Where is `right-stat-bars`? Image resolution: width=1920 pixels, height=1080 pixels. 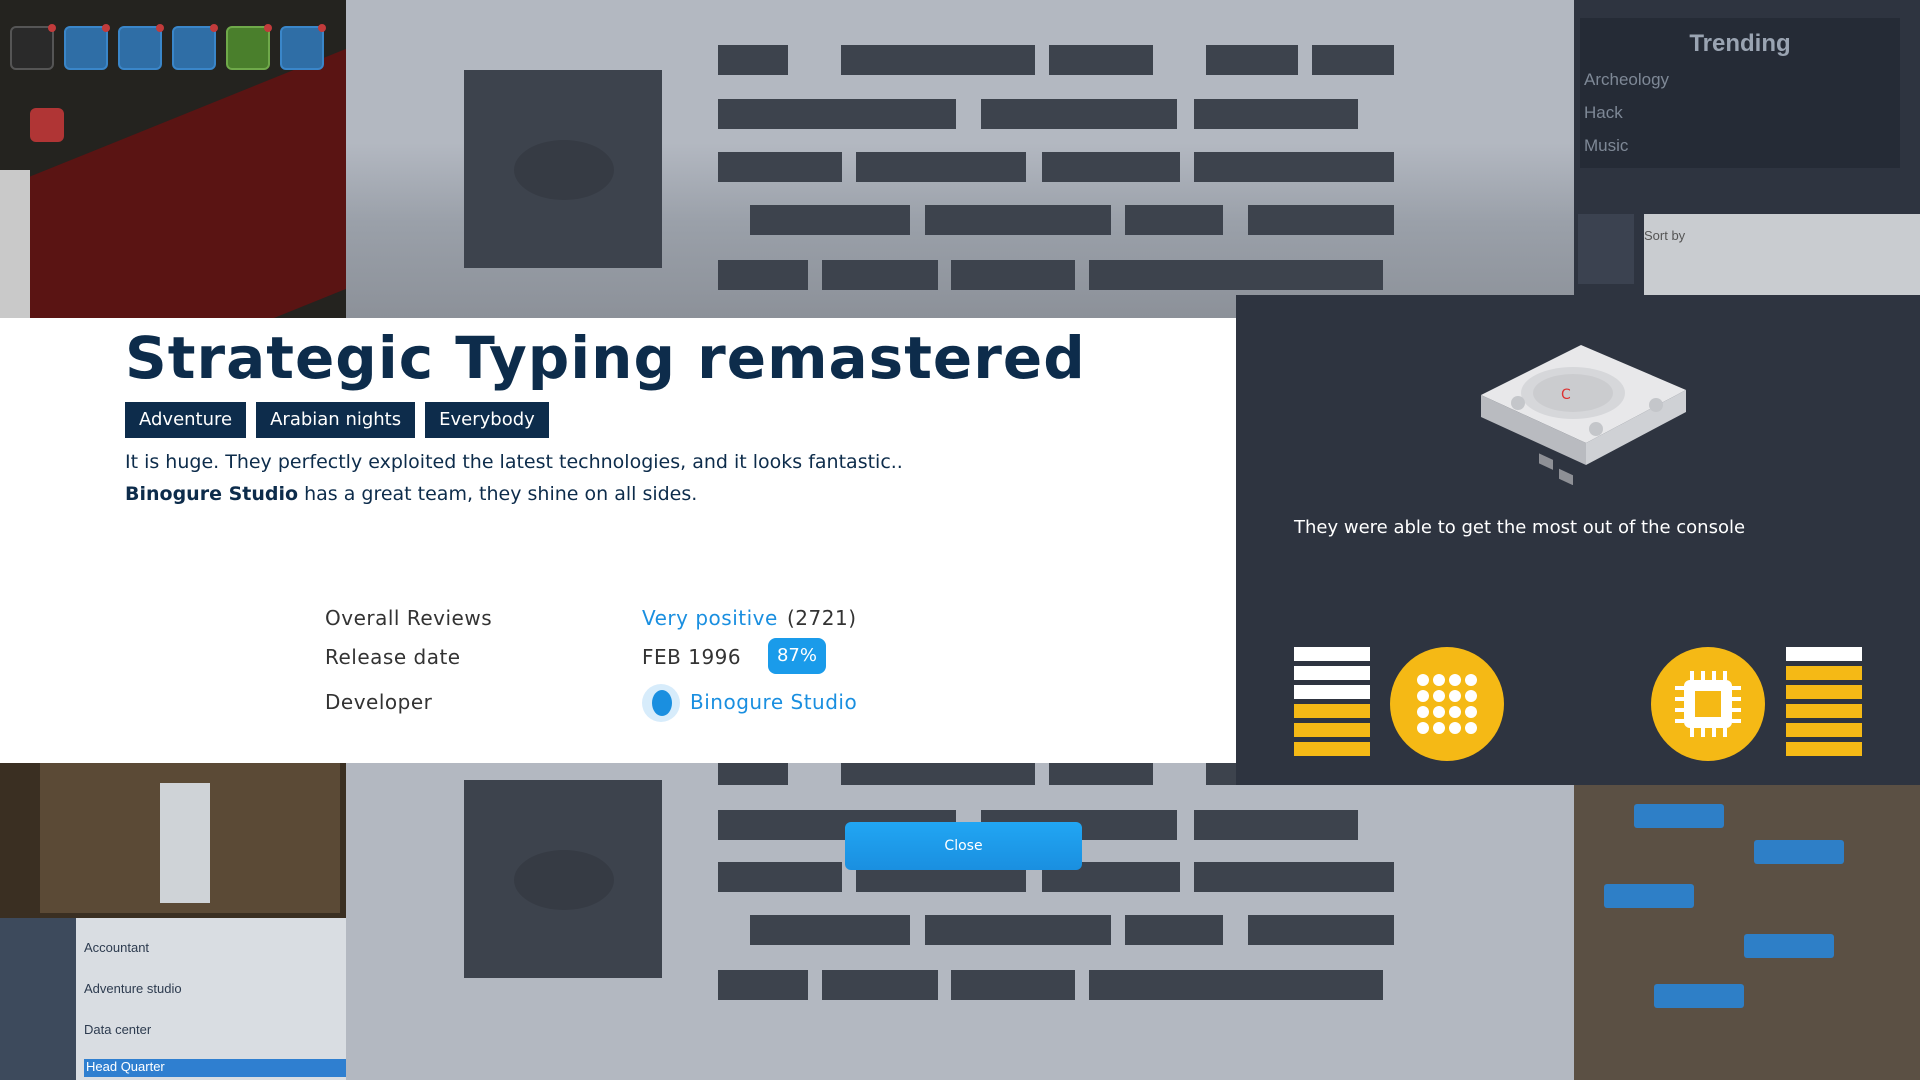
right-stat-bars is located at coordinates (1824, 704).